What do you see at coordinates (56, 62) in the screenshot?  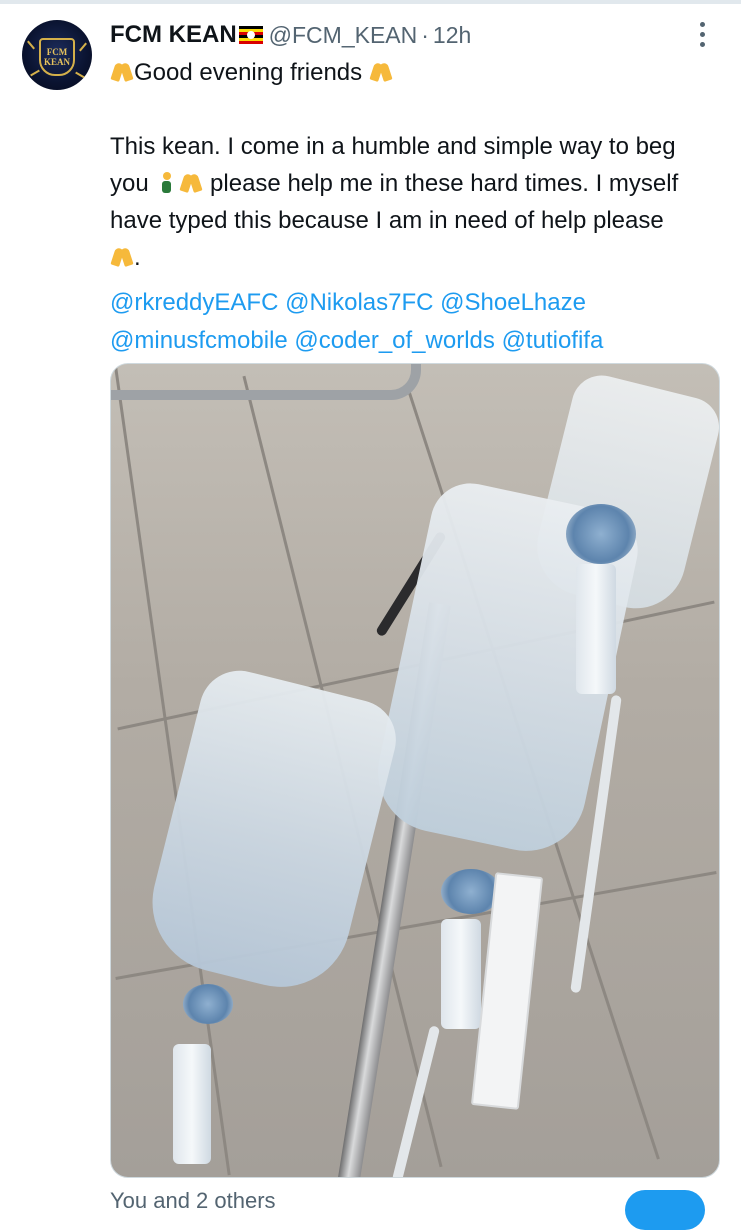 I see `avatar-text-bottom: KEAN` at bounding box center [56, 62].